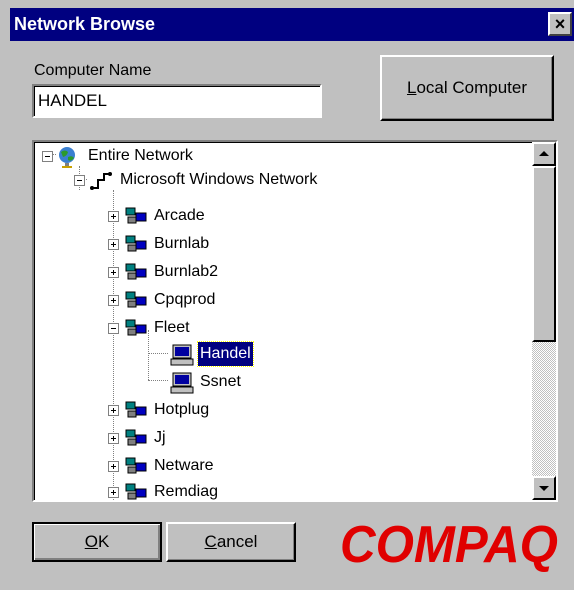  I want to click on cancel-mnemonic: C, so click(210, 541).